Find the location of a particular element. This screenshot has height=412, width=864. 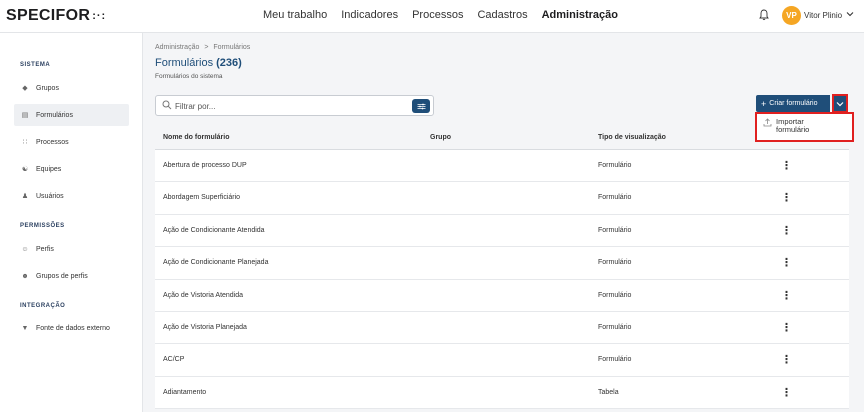

sliders-icon is located at coordinates (421, 106).